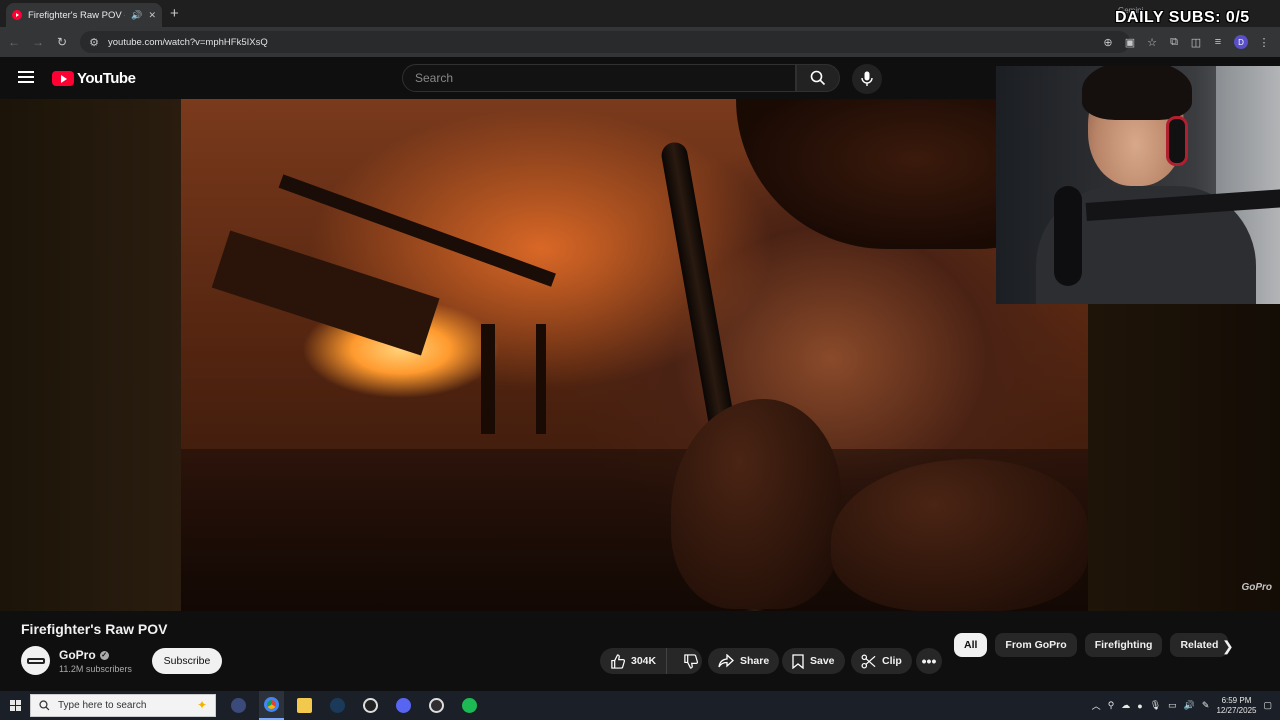 The width and height of the screenshot is (1280, 720). Describe the element at coordinates (337, 705) in the screenshot. I see `taskbar-app-steam` at that location.